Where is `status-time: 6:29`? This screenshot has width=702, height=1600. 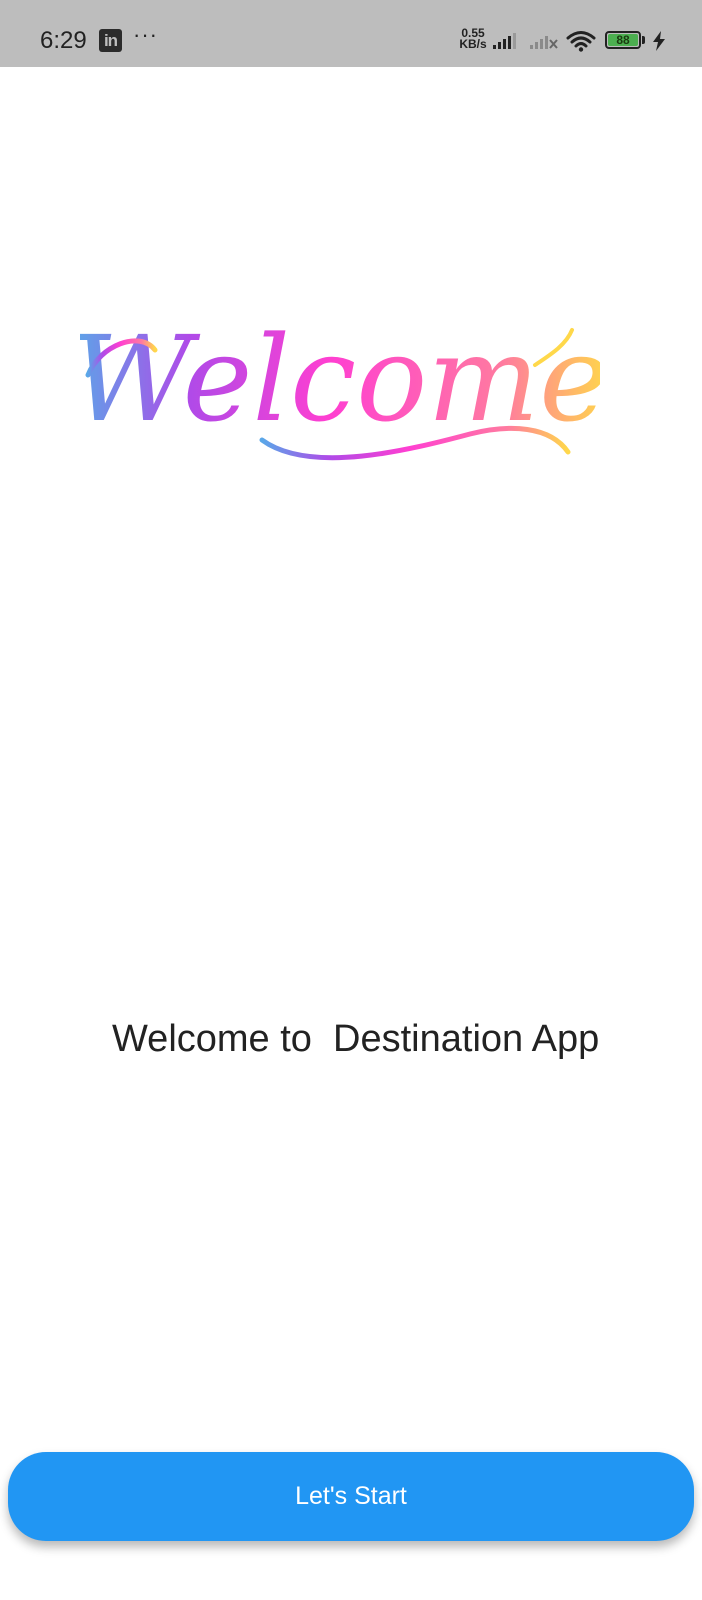 status-time: 6:29 is located at coordinates (63, 40).